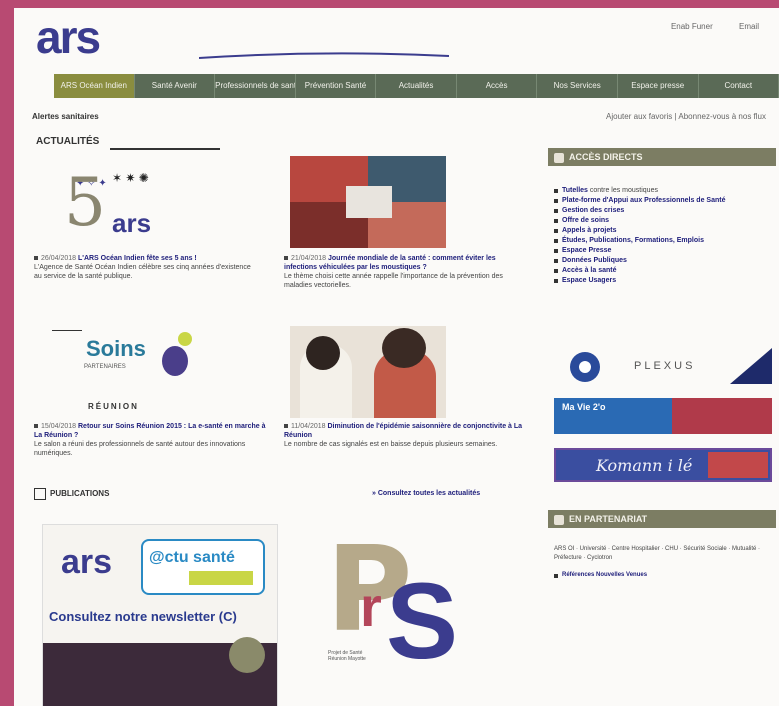  I want to click on soins-title: Soins, so click(116, 348).